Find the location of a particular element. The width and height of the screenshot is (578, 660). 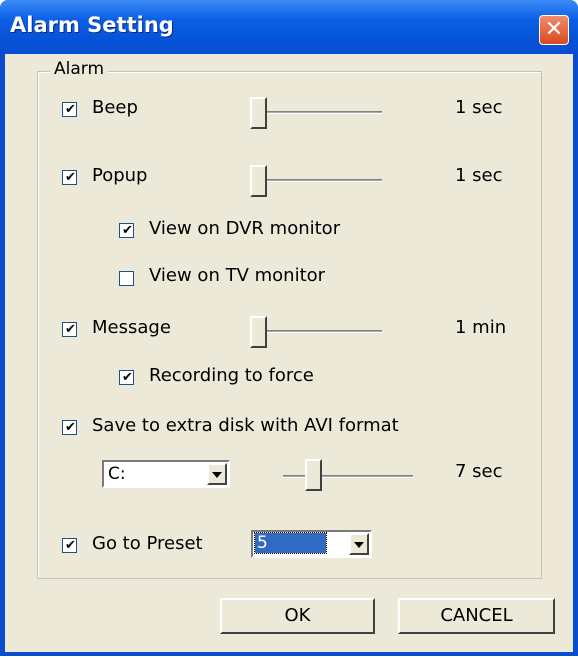

message-checkbox: ✔ is located at coordinates (69, 329).